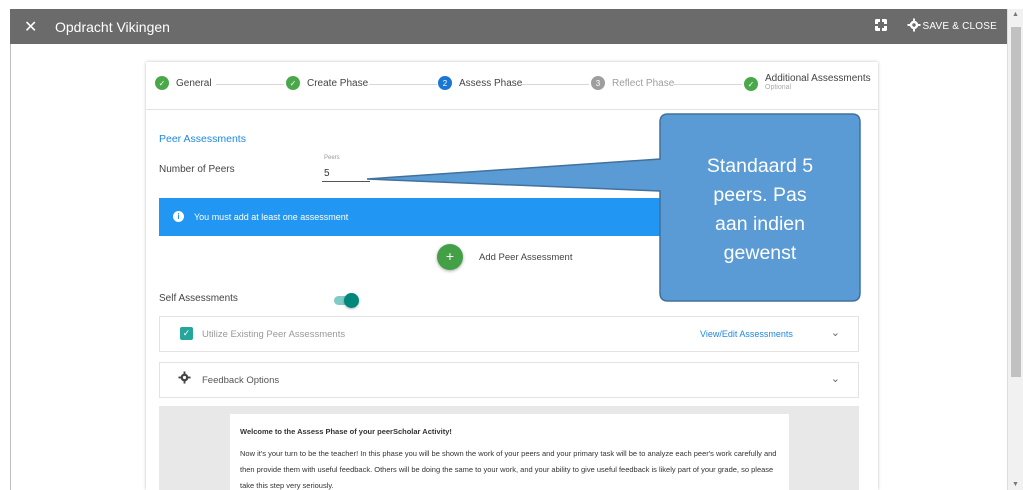 This screenshot has height=490, width=1023. I want to click on add-peer-assessment-button: +, so click(450, 257).